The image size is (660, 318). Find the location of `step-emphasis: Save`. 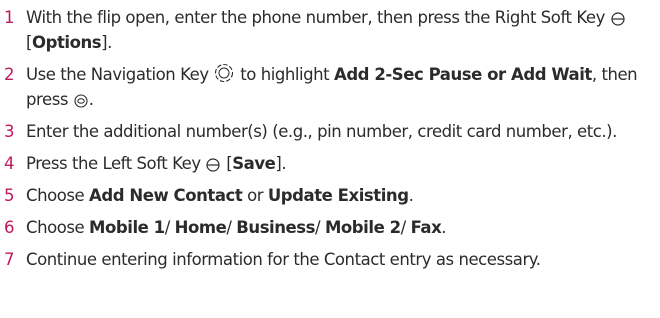

step-emphasis: Save is located at coordinates (254, 163).